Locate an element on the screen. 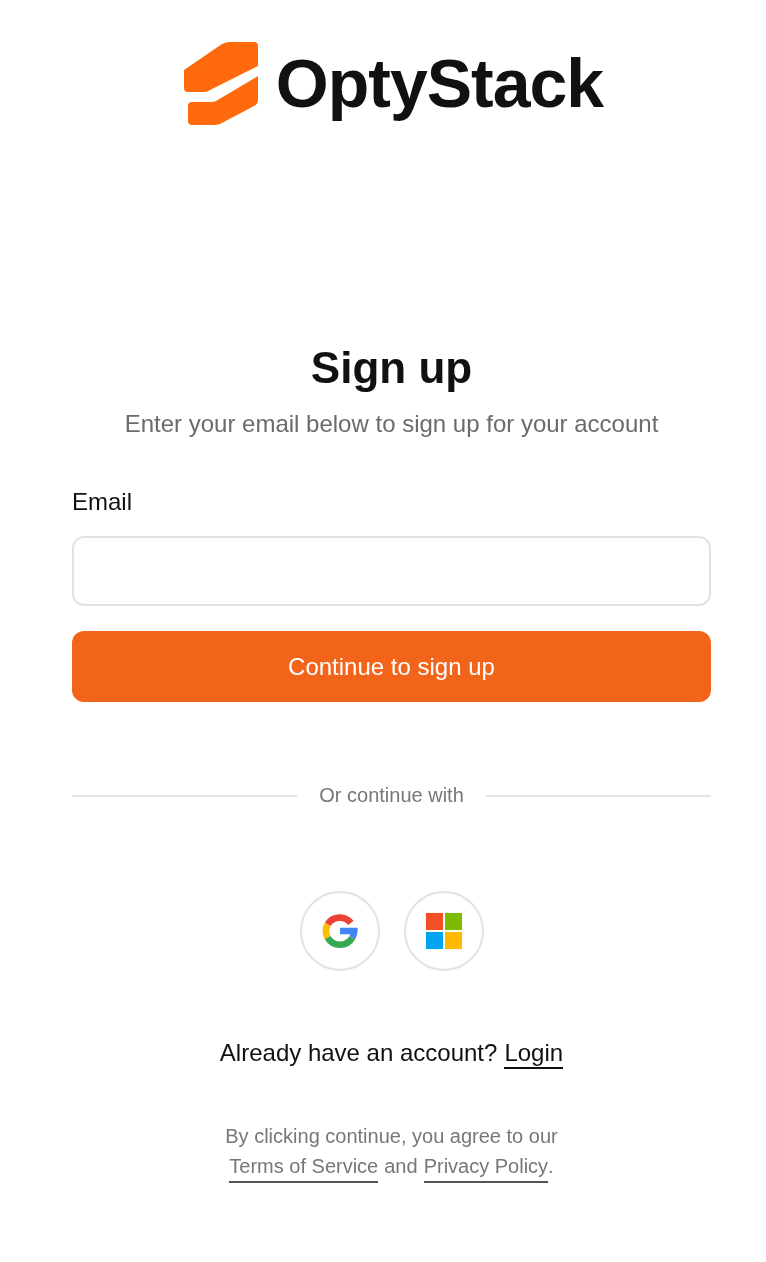 The image size is (766, 1262). divider-label: Or continue with is located at coordinates (391, 795).